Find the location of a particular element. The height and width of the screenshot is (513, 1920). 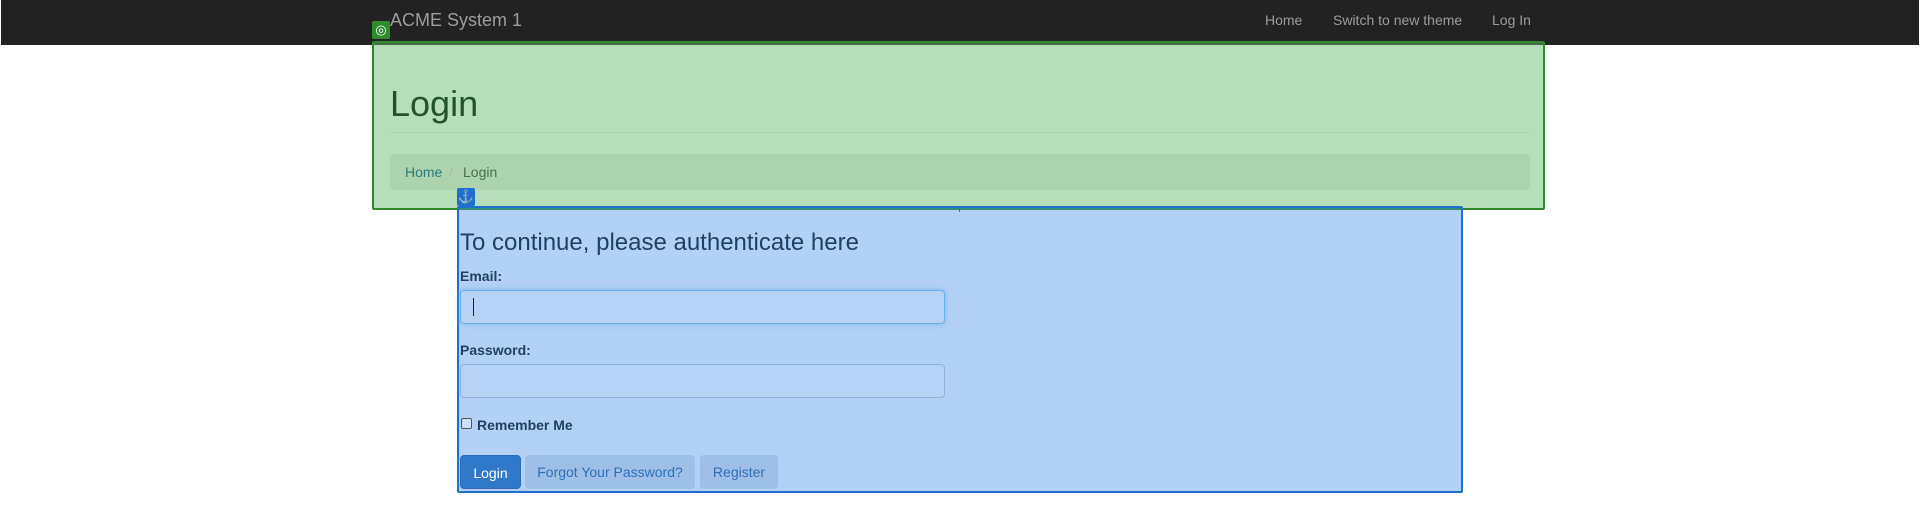

password-label: Password: is located at coordinates (495, 350).